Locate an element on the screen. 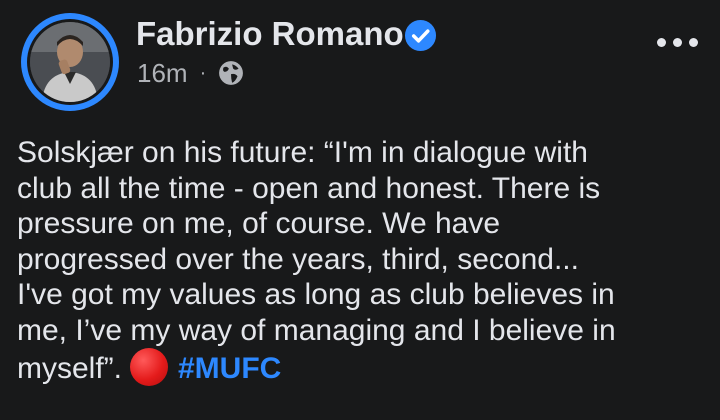 This screenshot has height=420, width=720. red-circle-emoji is located at coordinates (149, 367).